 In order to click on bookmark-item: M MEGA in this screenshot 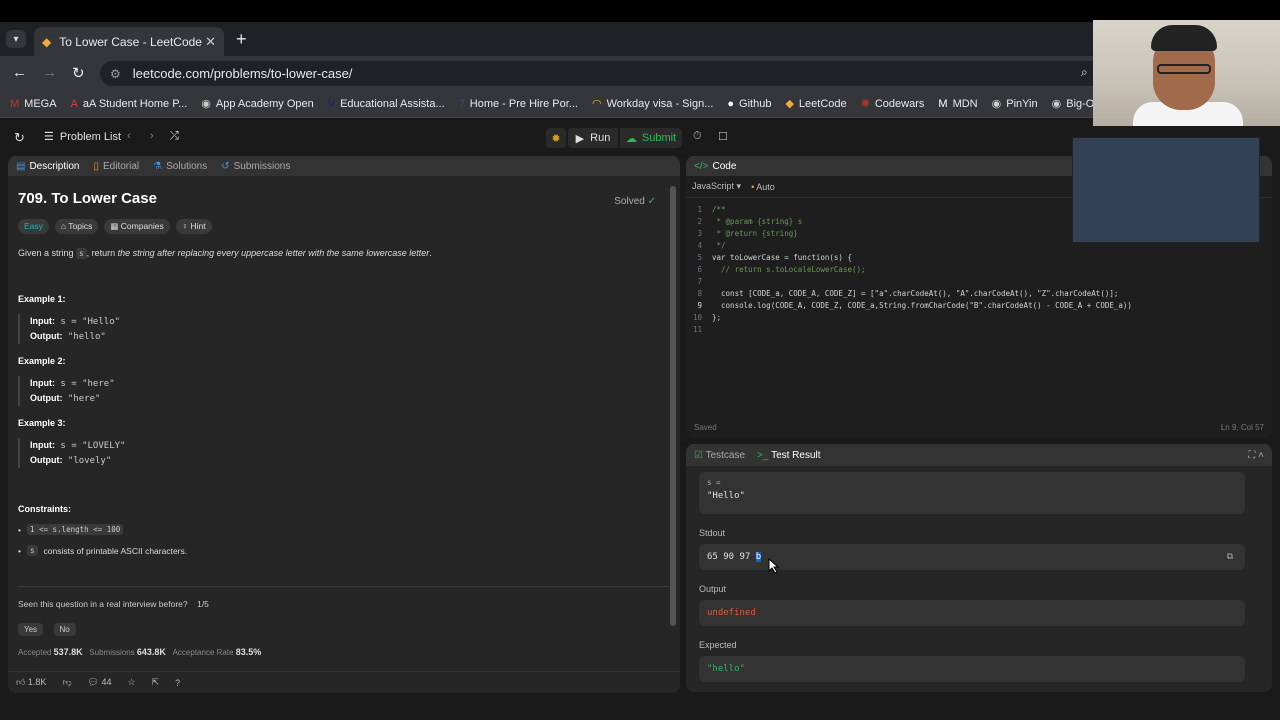, I will do `click(33, 104)`.